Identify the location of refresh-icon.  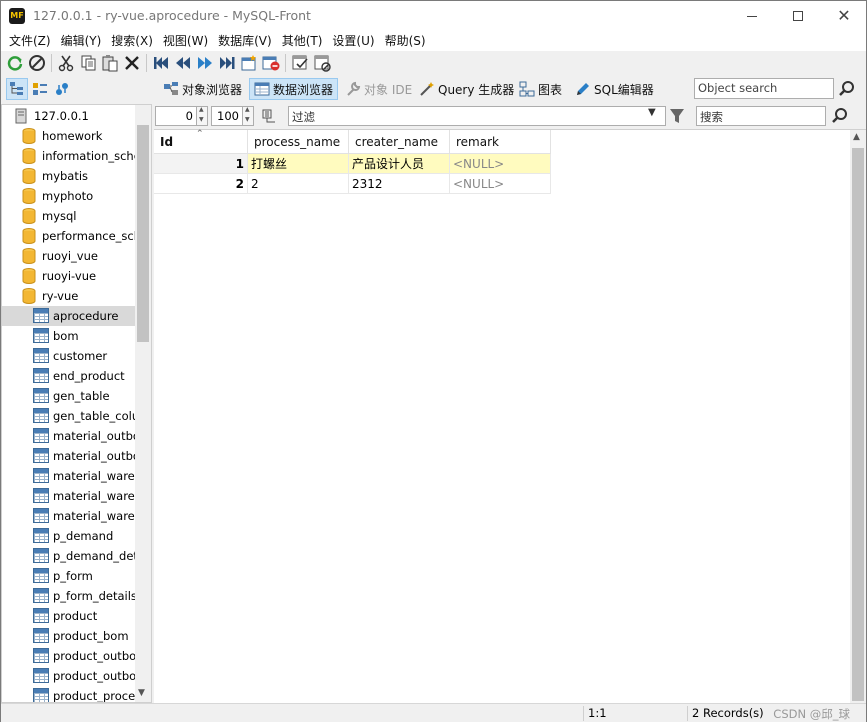
(15, 63).